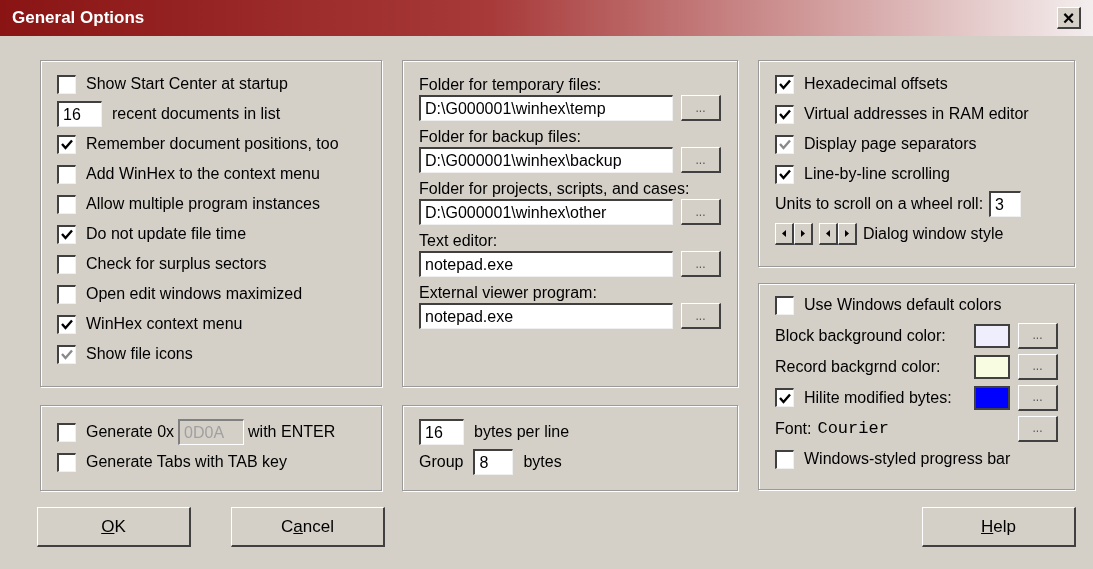 The width and height of the screenshot is (1093, 569). What do you see at coordinates (166, 234) in the screenshot?
I see `checkbox-label: Do not update file time` at bounding box center [166, 234].